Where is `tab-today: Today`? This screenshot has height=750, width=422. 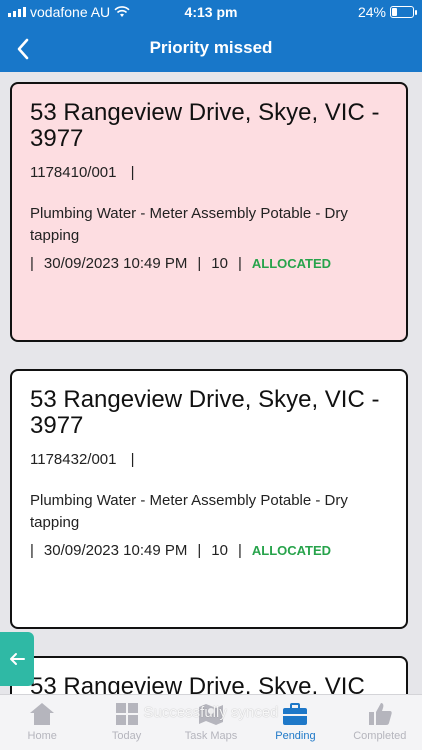
tab-today: Today is located at coordinates (126, 722).